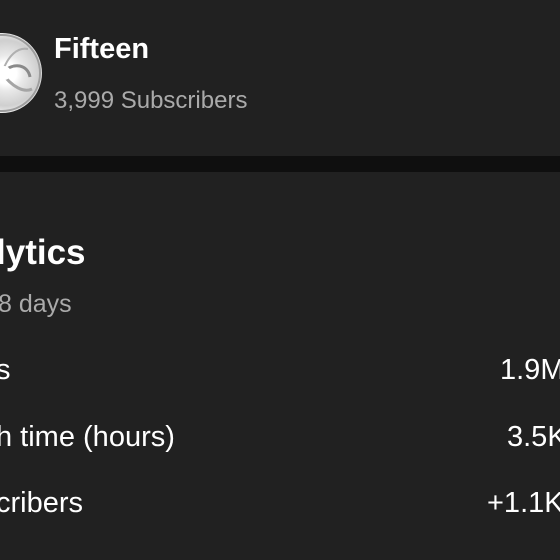  What do you see at coordinates (280, 164) in the screenshot?
I see `section-divider` at bounding box center [280, 164].